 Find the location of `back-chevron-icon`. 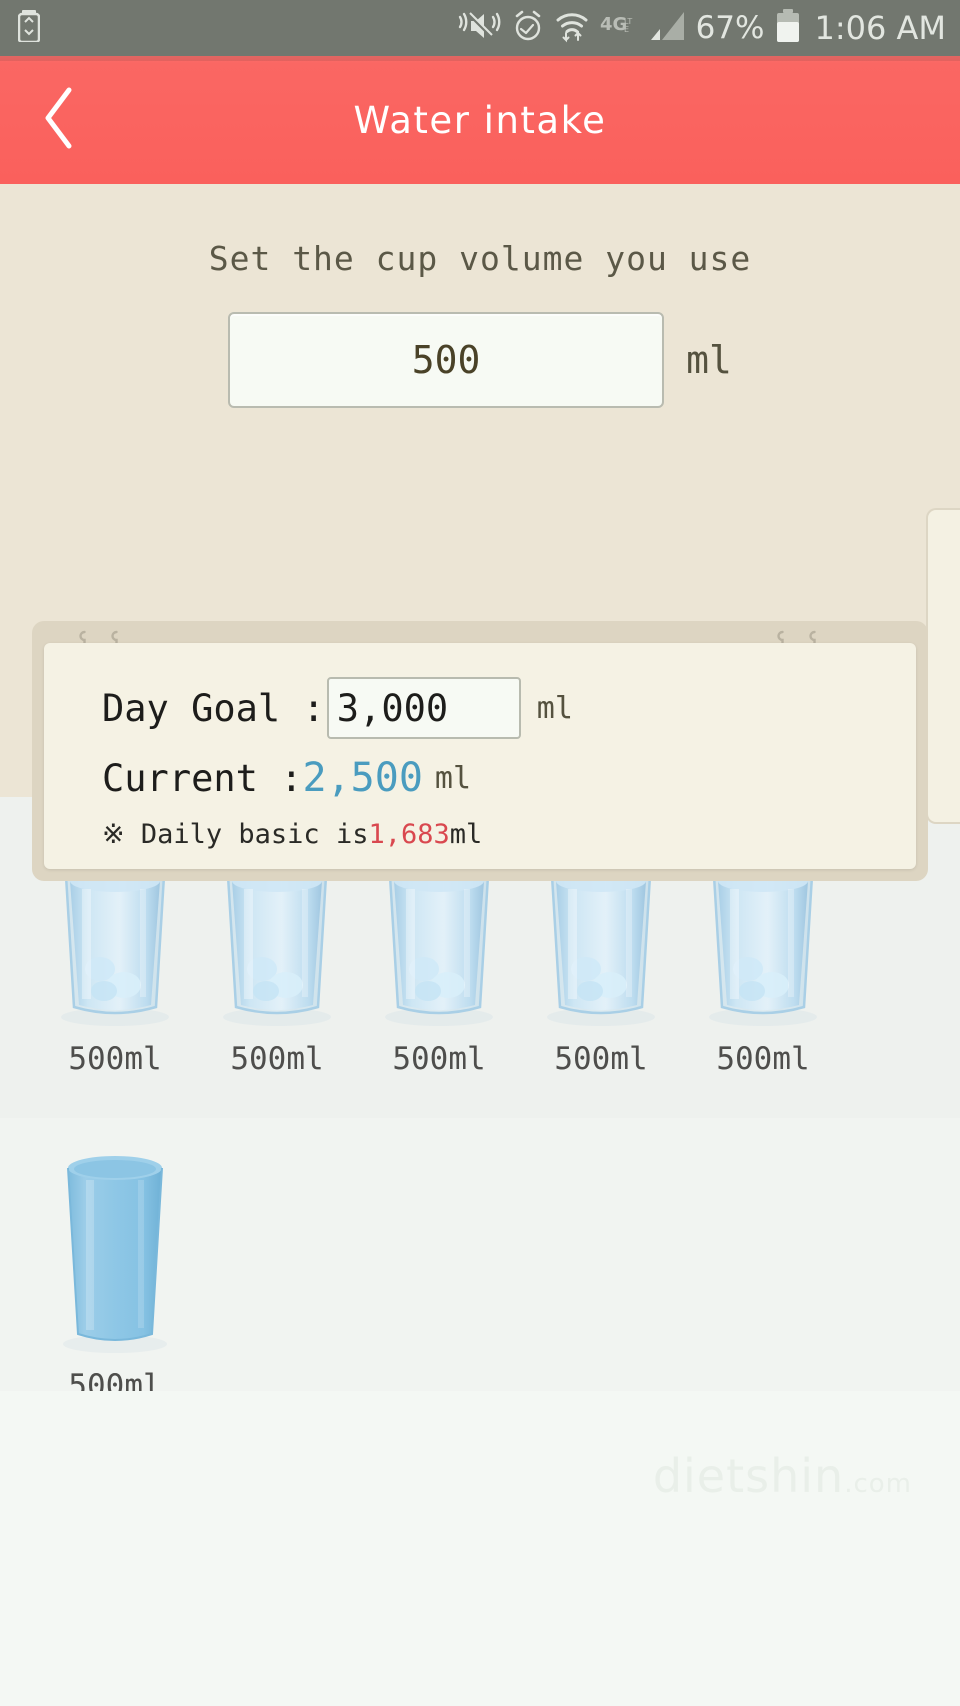

back-chevron-icon is located at coordinates (59, 120).